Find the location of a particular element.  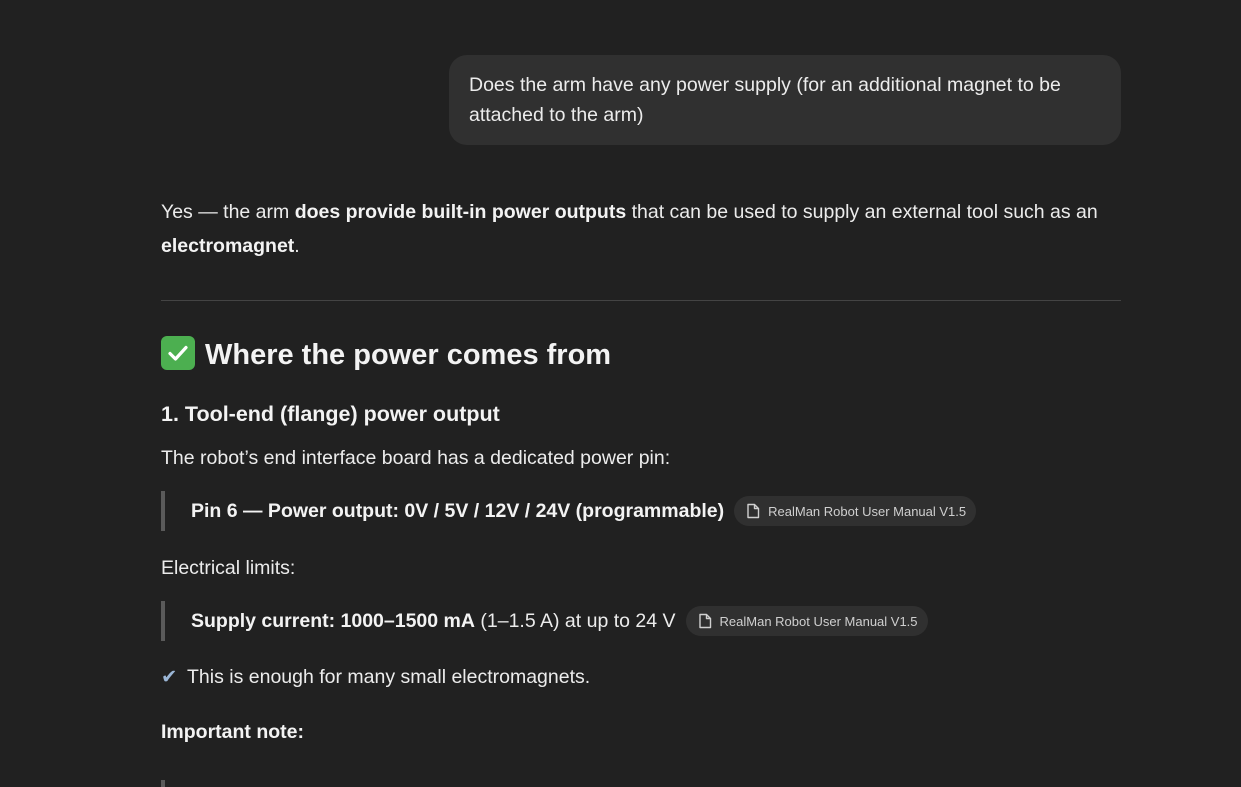

divider is located at coordinates (641, 300).